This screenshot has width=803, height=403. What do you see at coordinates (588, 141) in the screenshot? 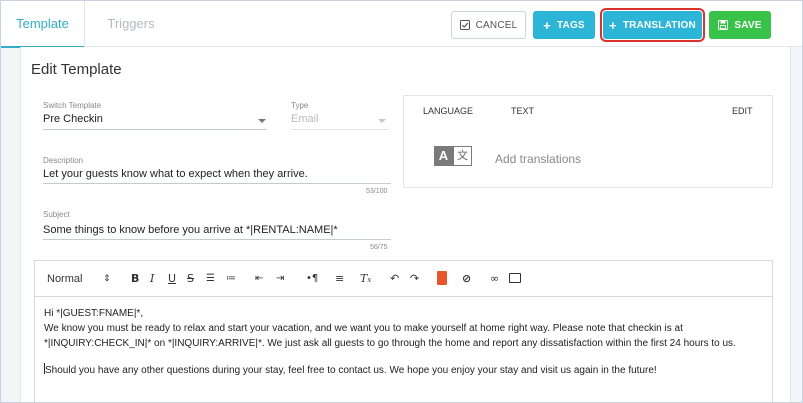
I see `translations-table: LANGUAGE TEXT EDIT A 文 Add translations` at bounding box center [588, 141].